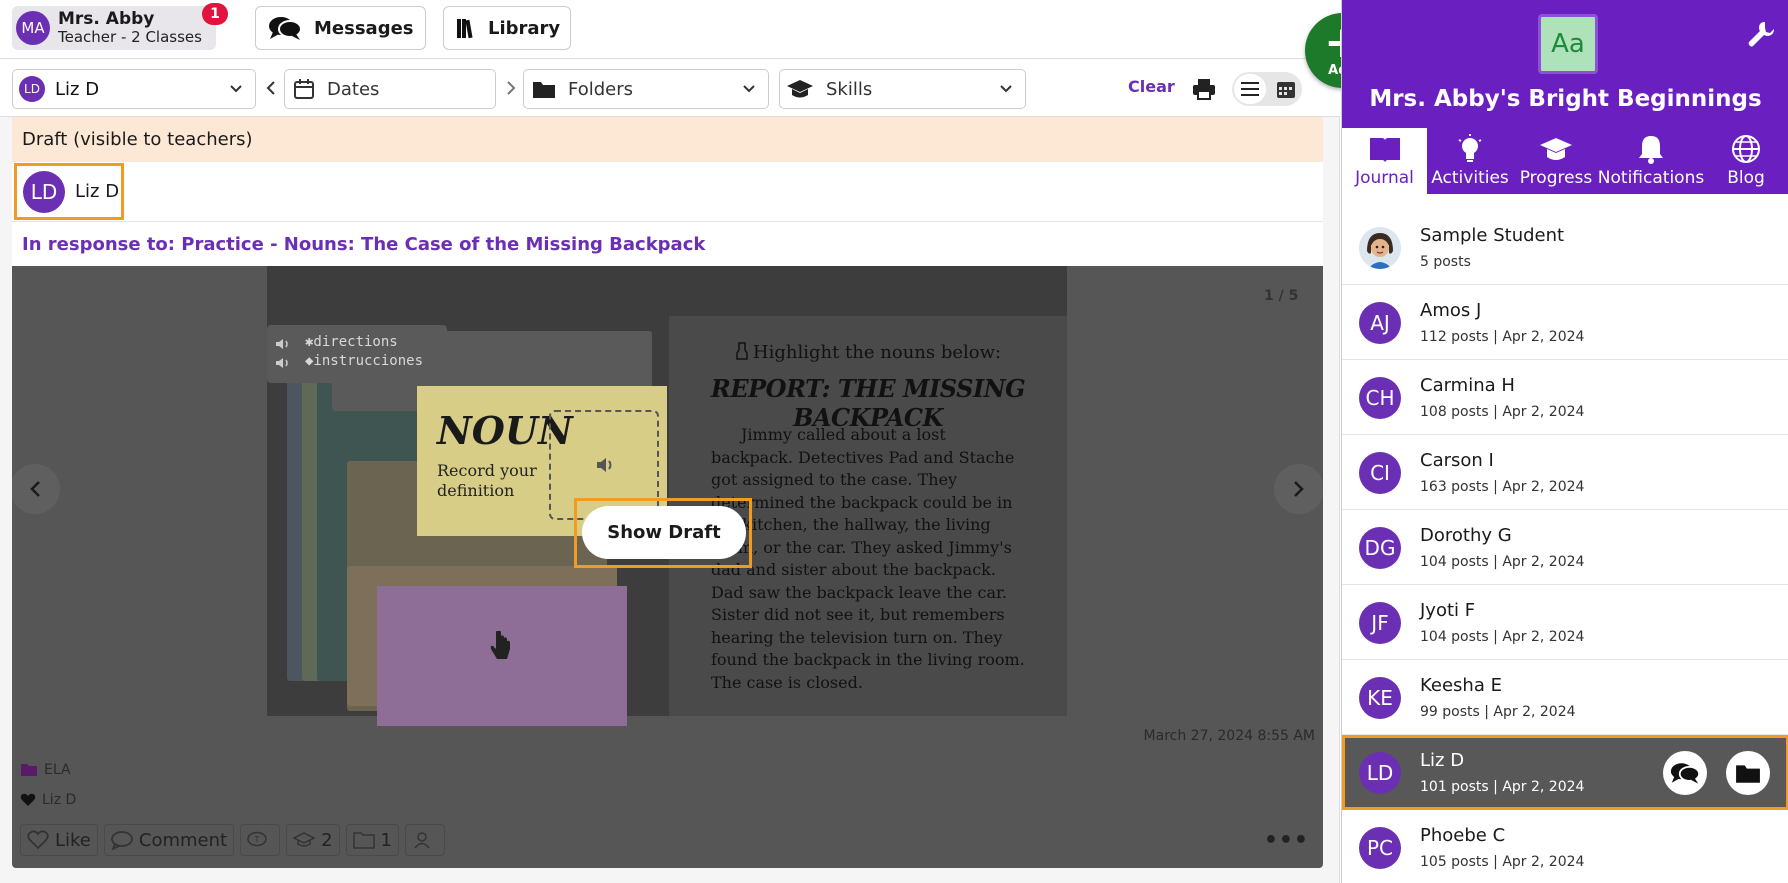 This screenshot has width=1788, height=883. Describe the element at coordinates (1380, 698) in the screenshot. I see `student-avatar: KE` at that location.